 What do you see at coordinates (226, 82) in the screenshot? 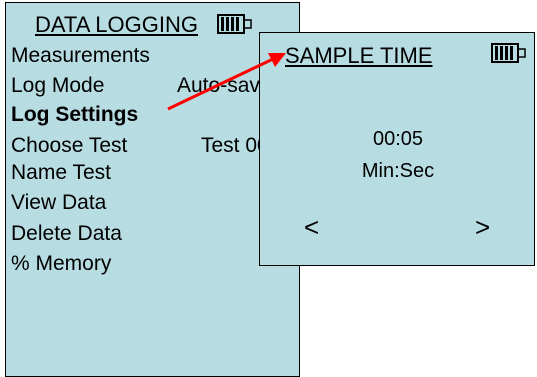
I see `pointer-arrow` at bounding box center [226, 82].